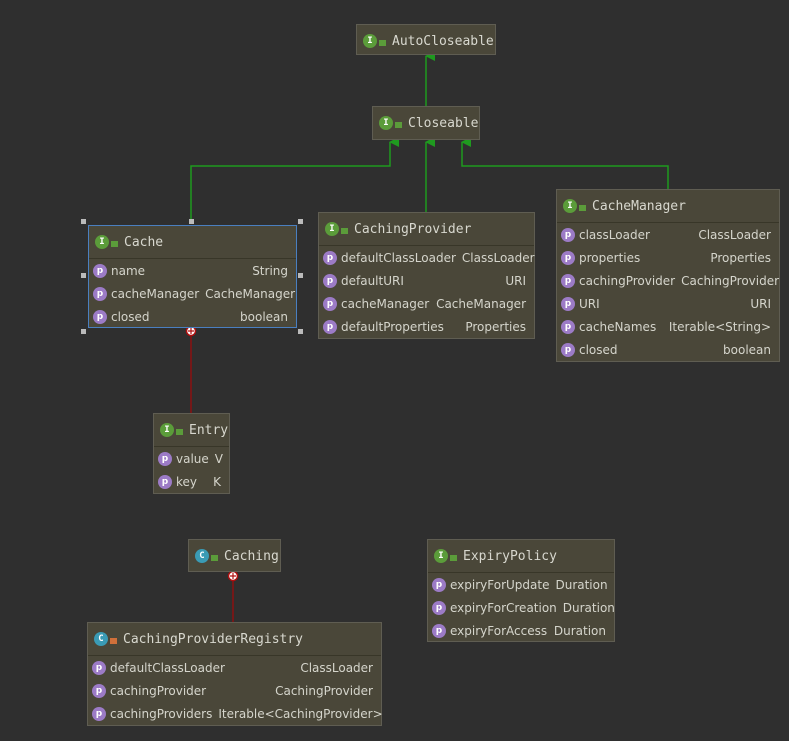 The image size is (789, 741). Describe the element at coordinates (426, 280) in the screenshot. I see `field-row: p defaultURI URI` at that location.